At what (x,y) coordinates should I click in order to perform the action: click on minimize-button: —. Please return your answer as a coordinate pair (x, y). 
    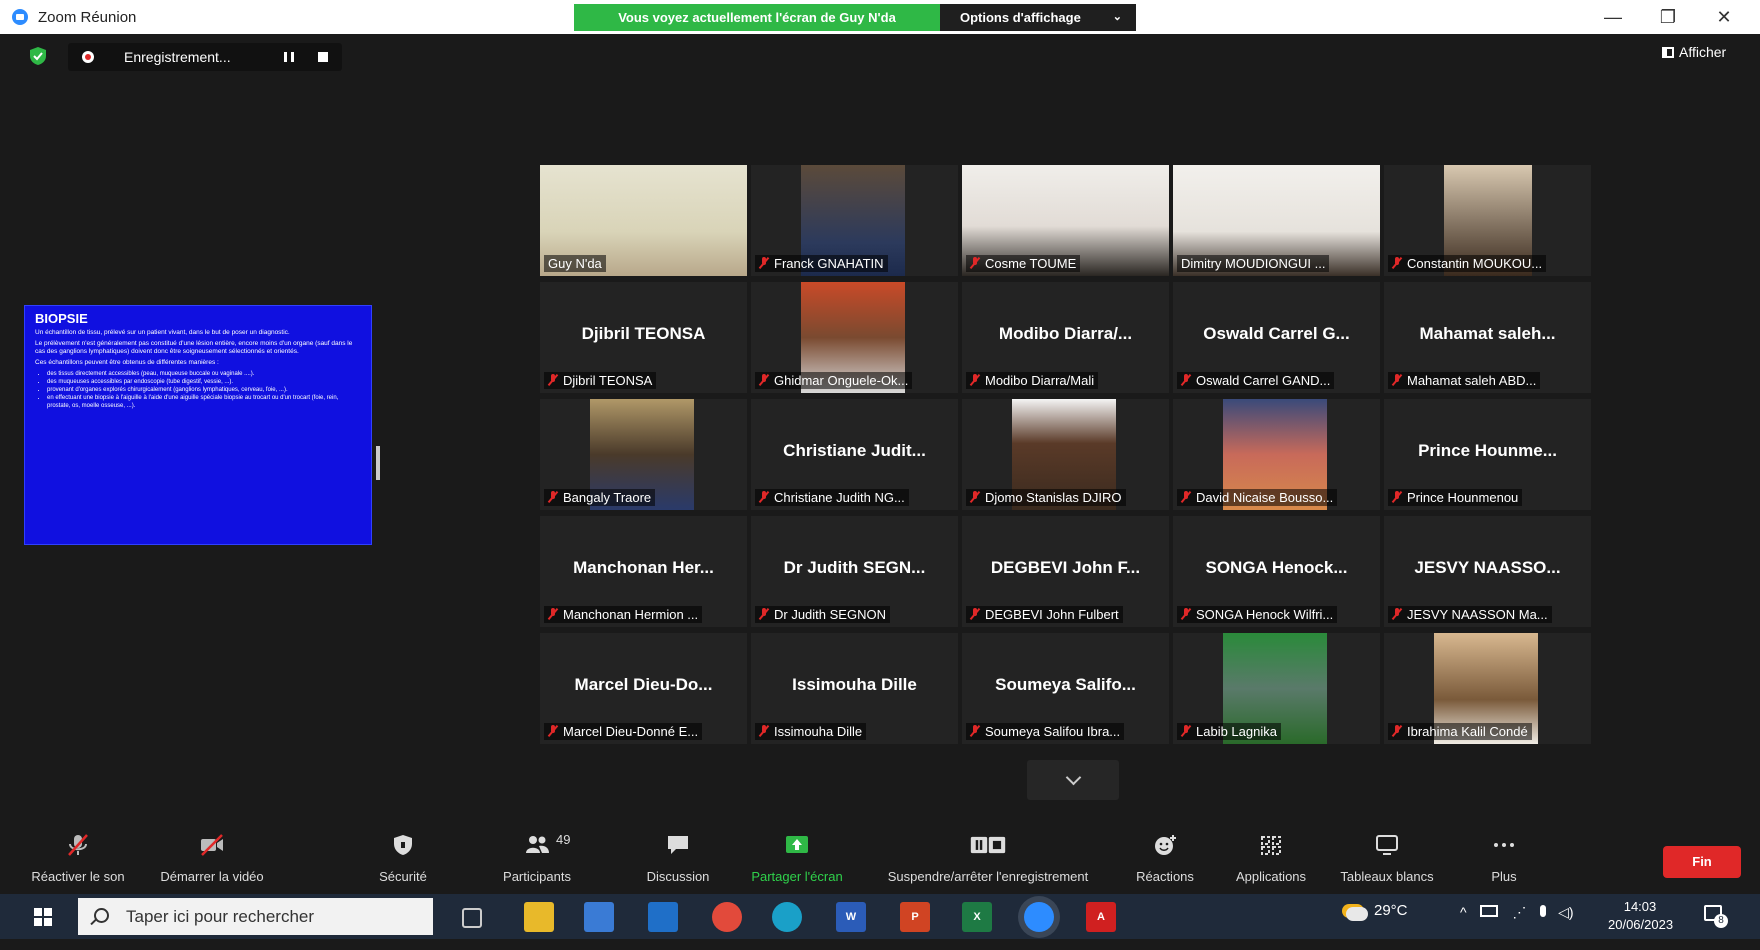
    Looking at the image, I should click on (1613, 17).